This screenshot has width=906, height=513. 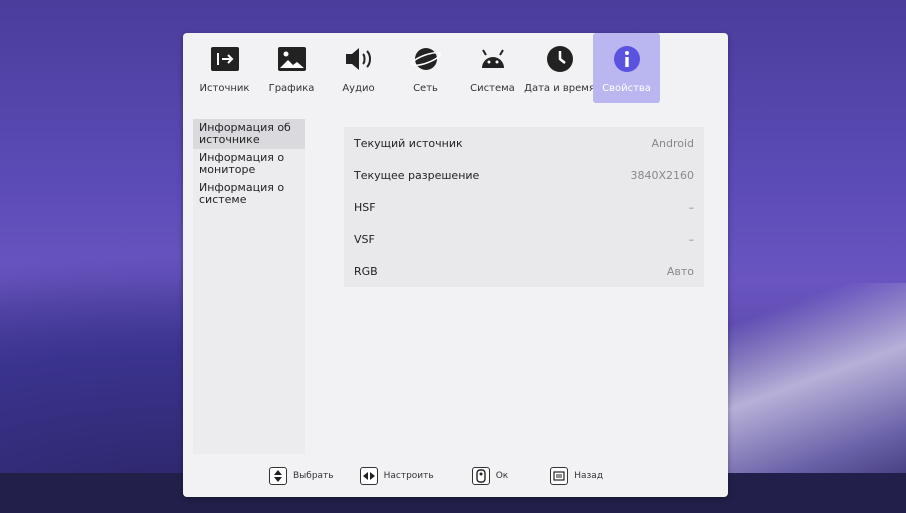 What do you see at coordinates (559, 476) in the screenshot?
I see `back-menu-icon` at bounding box center [559, 476].